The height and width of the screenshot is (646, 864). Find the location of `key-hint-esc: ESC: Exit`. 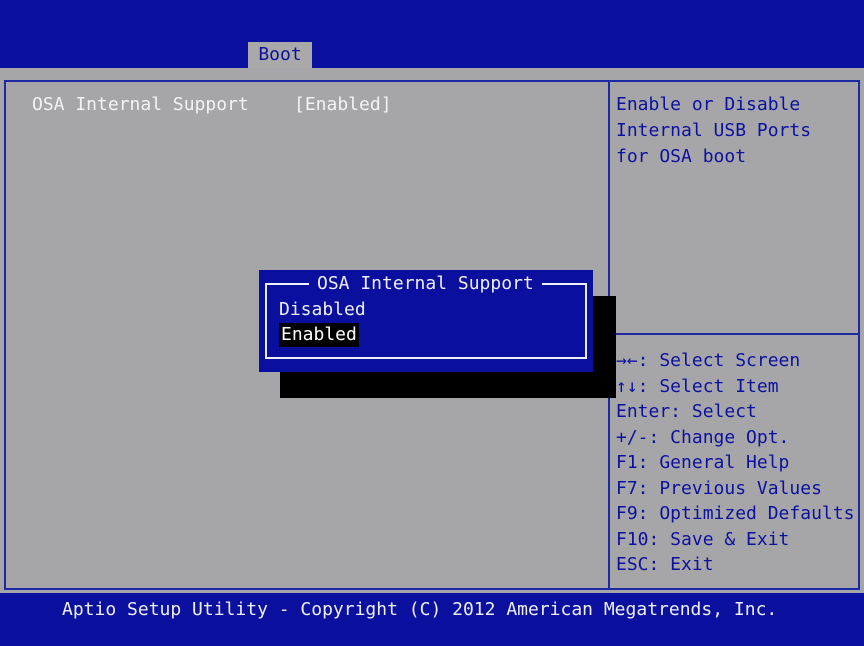

key-hint-esc: ESC: Exit is located at coordinates (665, 564).